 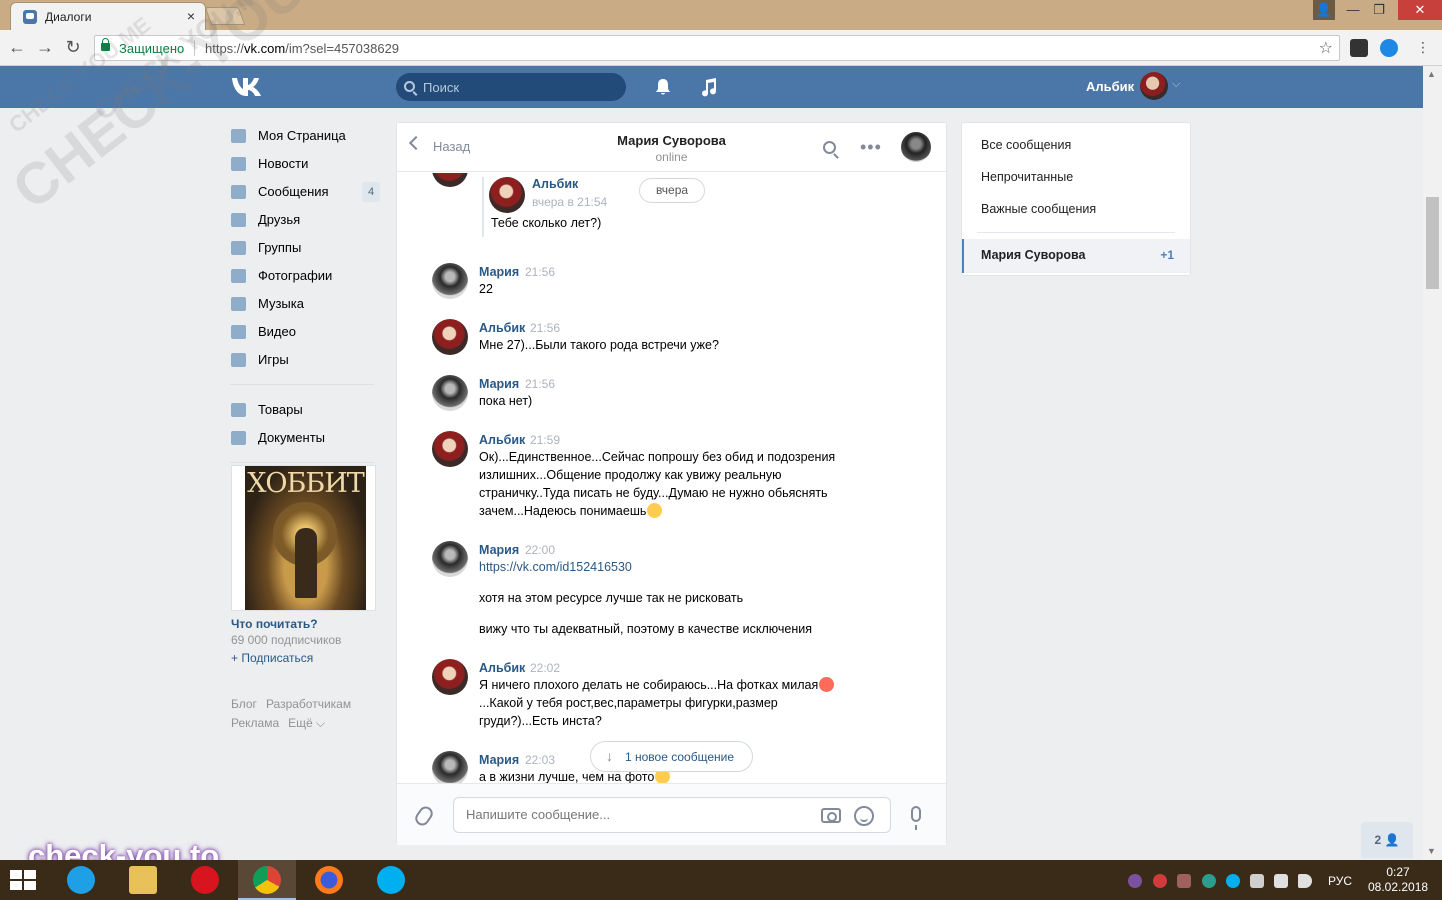 What do you see at coordinates (1176, 84) in the screenshot?
I see `chevron-down-icon: ⌵` at bounding box center [1176, 84].